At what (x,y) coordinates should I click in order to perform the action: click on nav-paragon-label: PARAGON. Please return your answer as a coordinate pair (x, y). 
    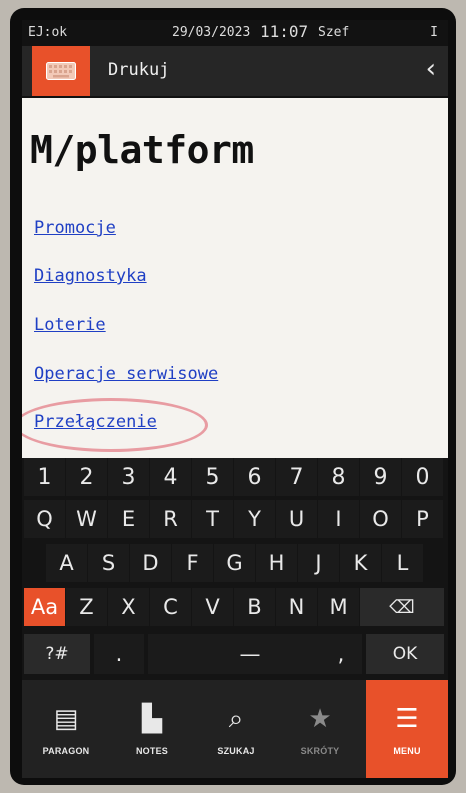
    Looking at the image, I should click on (66, 751).